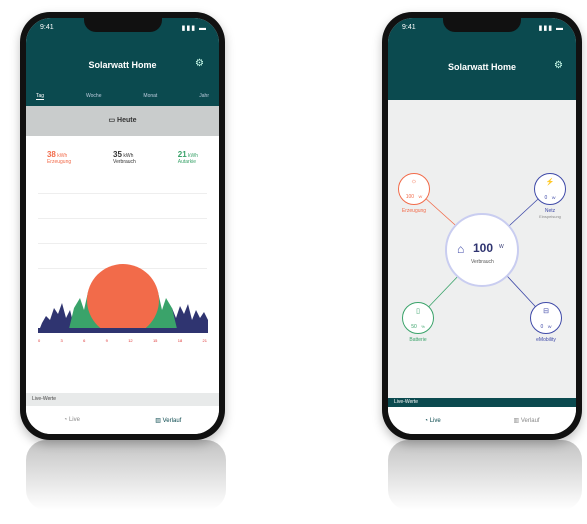  I want to click on production-value: 100, so click(410, 197).